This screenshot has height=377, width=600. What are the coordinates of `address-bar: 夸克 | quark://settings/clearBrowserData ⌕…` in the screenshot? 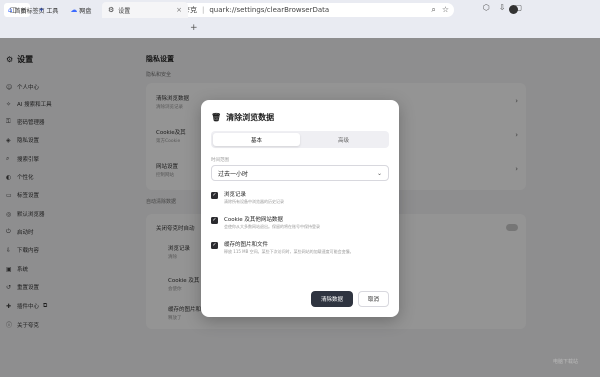 It's located at (310, 10).